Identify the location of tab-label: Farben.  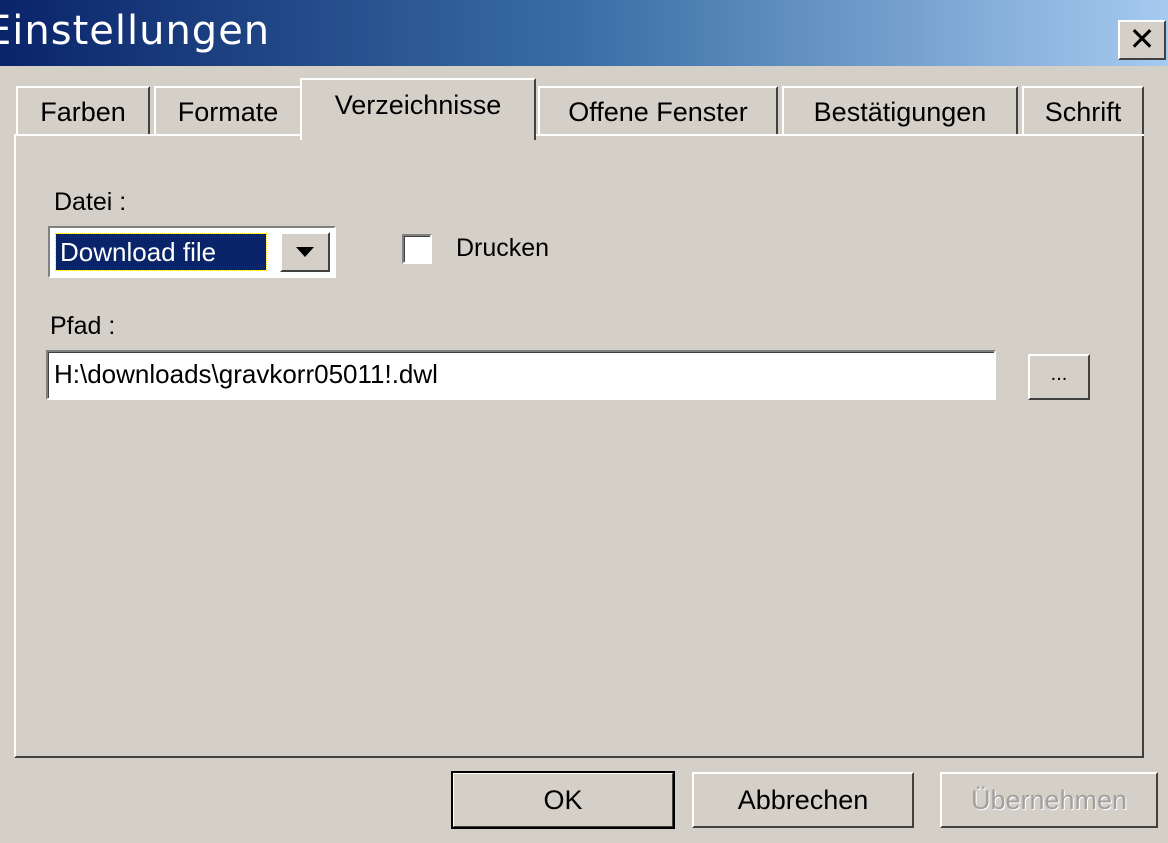
(83, 111).